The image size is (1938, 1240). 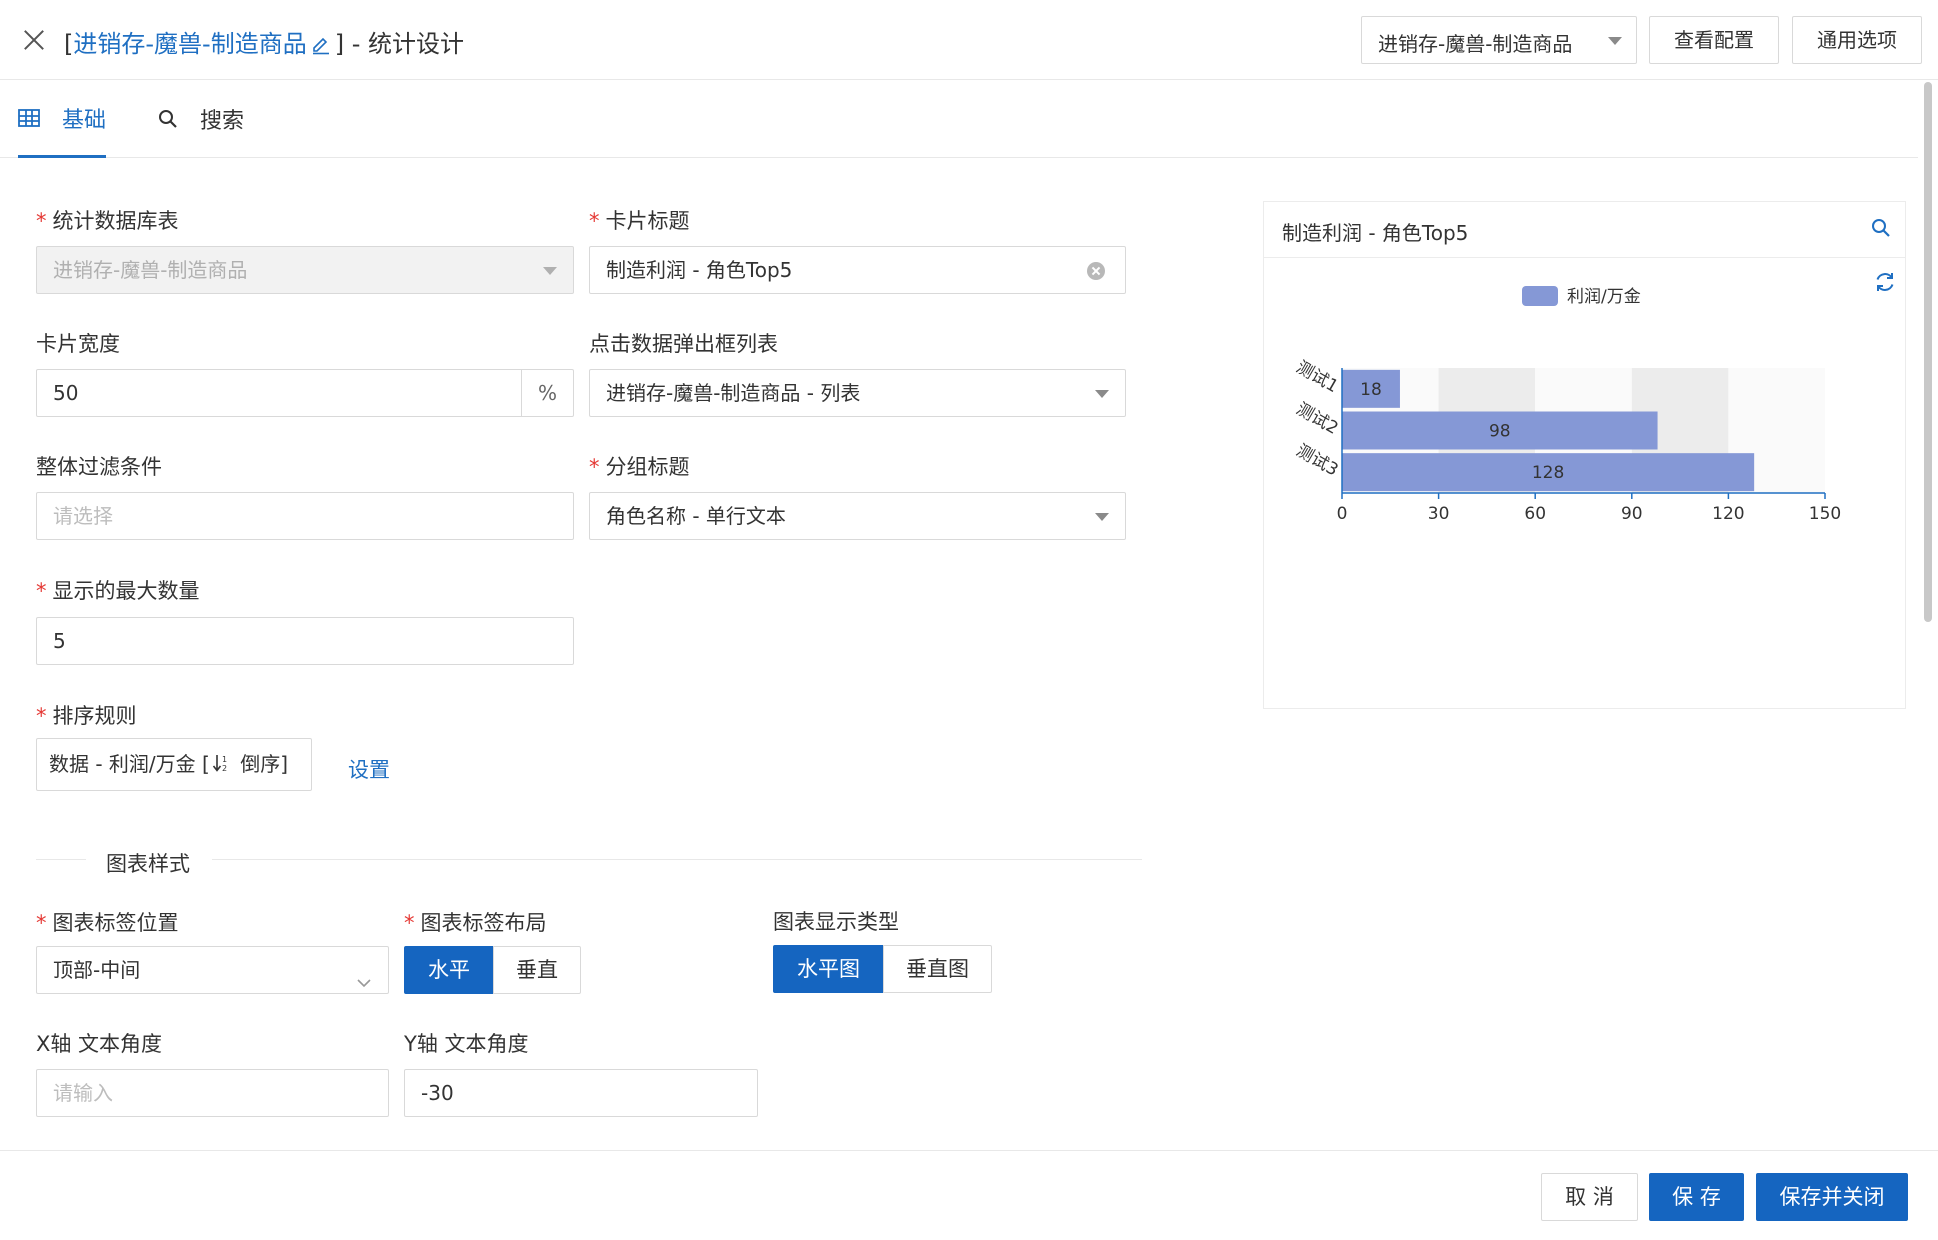 I want to click on stat-table-select: 进销存-魔兽-制造商品, so click(x=305, y=270).